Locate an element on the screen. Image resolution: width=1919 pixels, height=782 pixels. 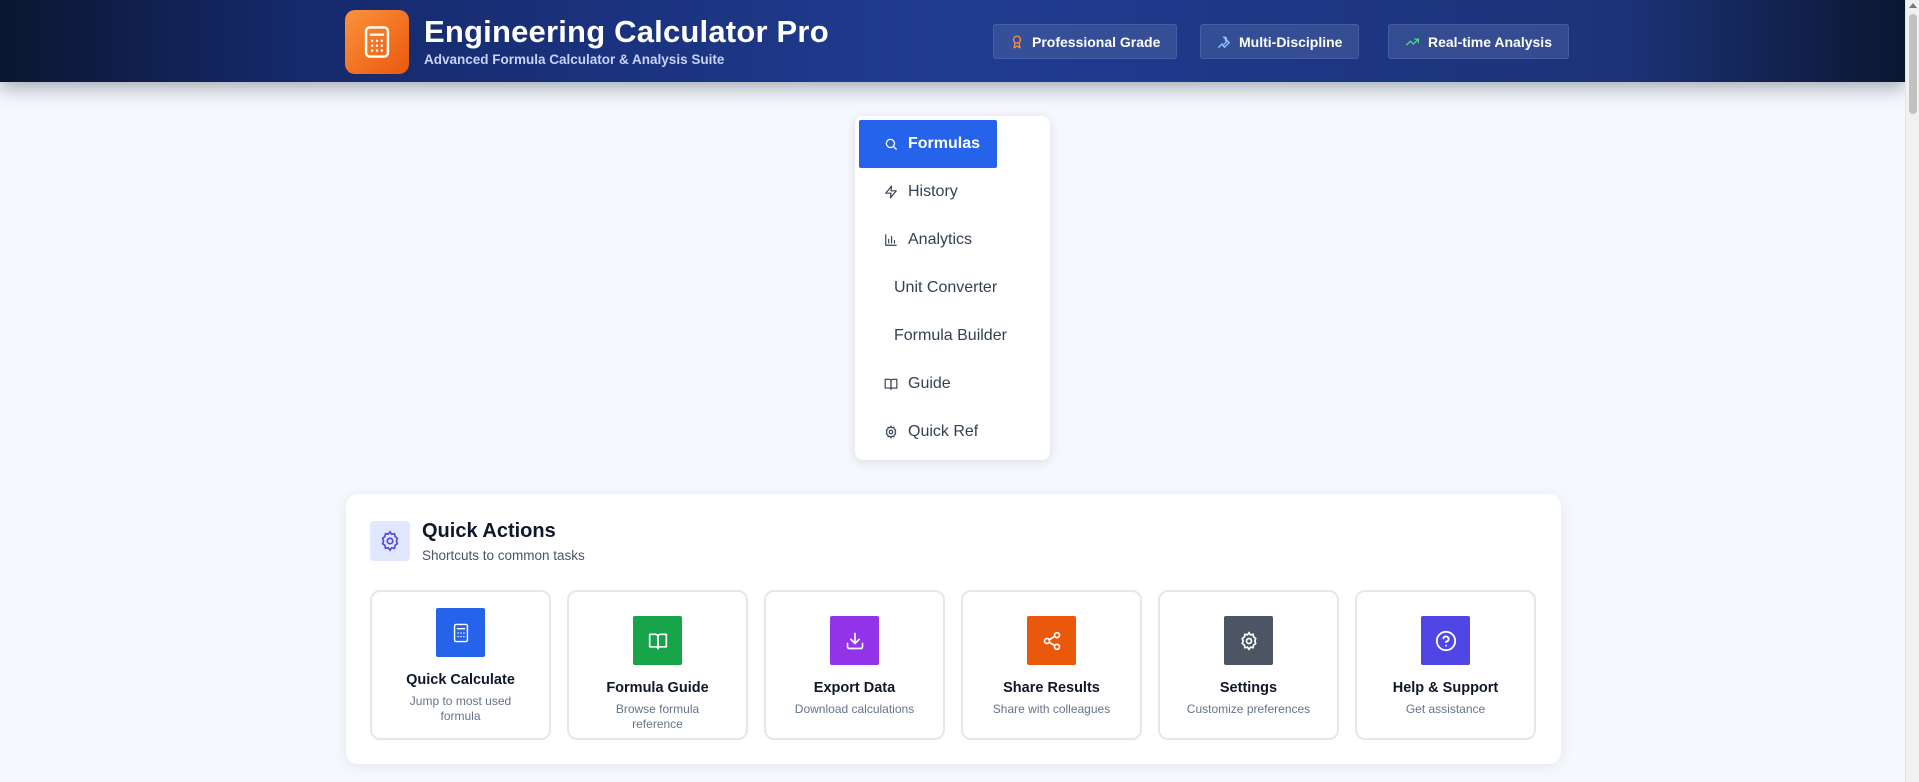
card-title: Quick Calculate is located at coordinates (460, 680).